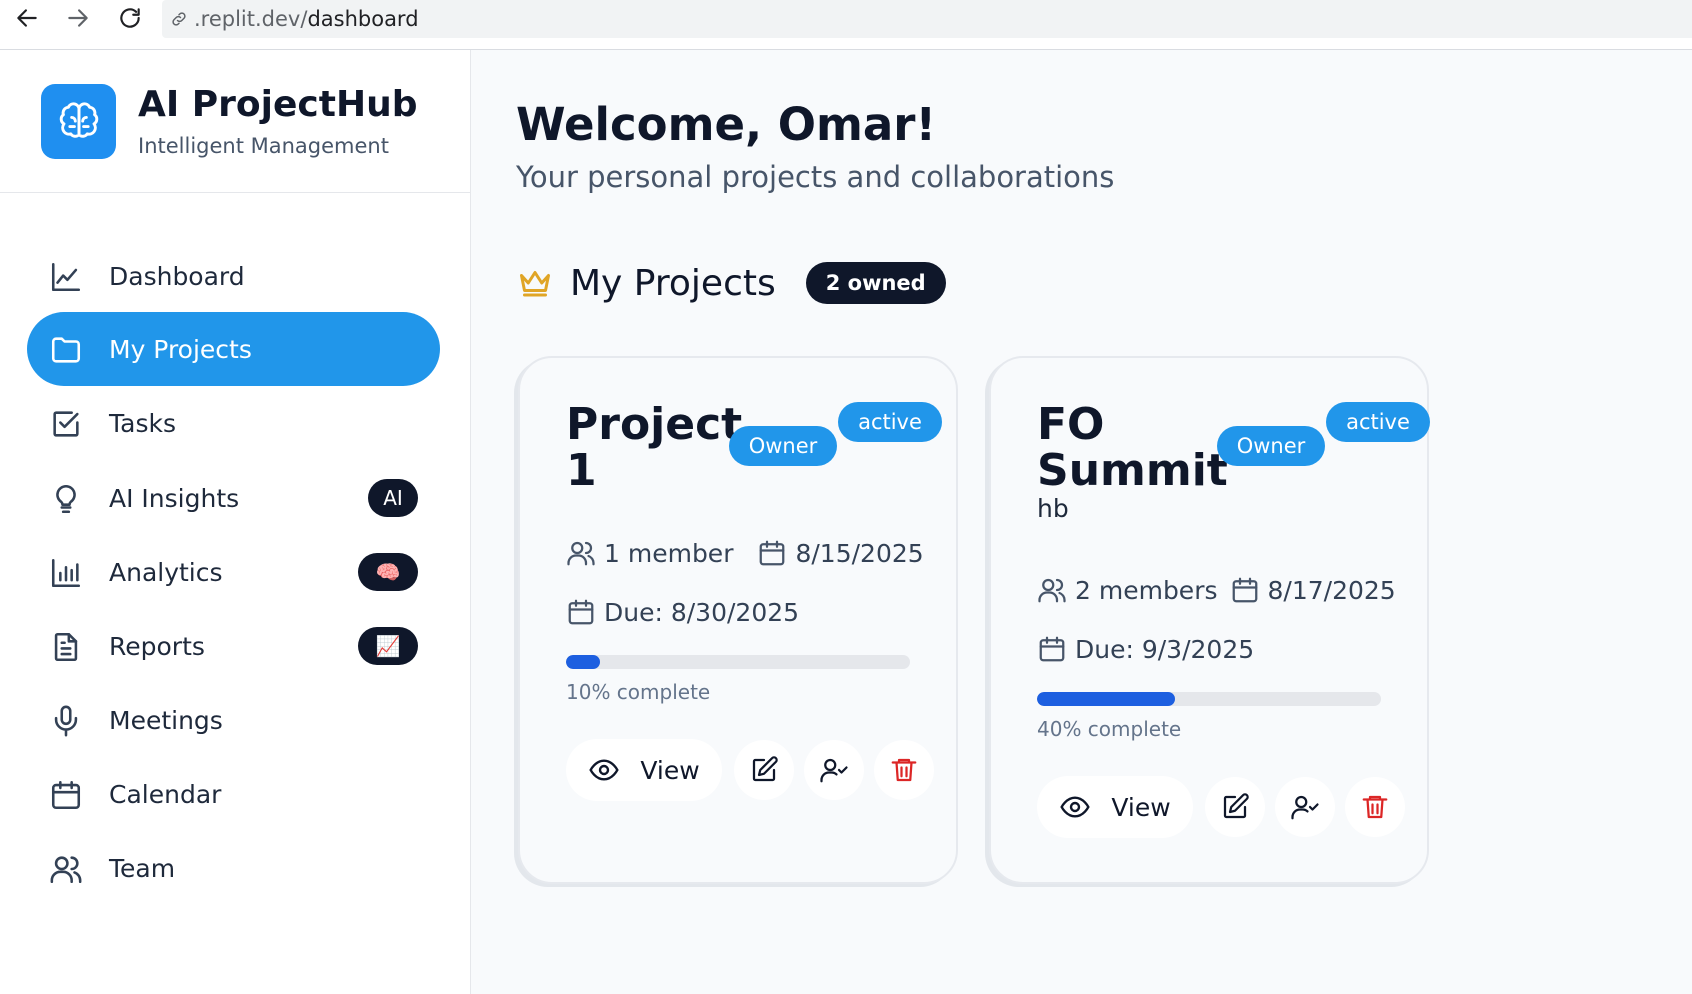  I want to click on due-date-row: Due: 8/30/2025, so click(682, 612).